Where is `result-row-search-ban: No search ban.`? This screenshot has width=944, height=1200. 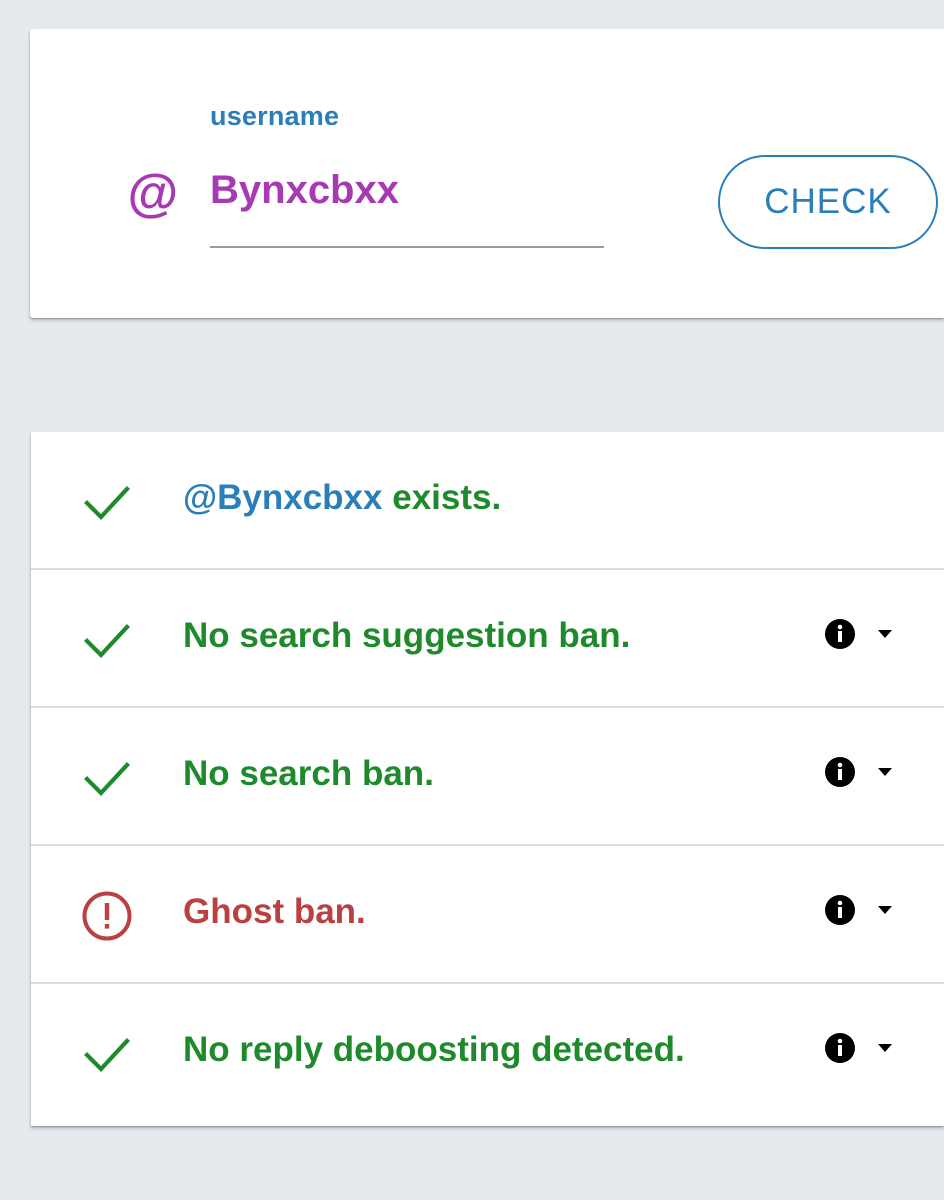
result-row-search-ban: No search ban. is located at coordinates (487, 777).